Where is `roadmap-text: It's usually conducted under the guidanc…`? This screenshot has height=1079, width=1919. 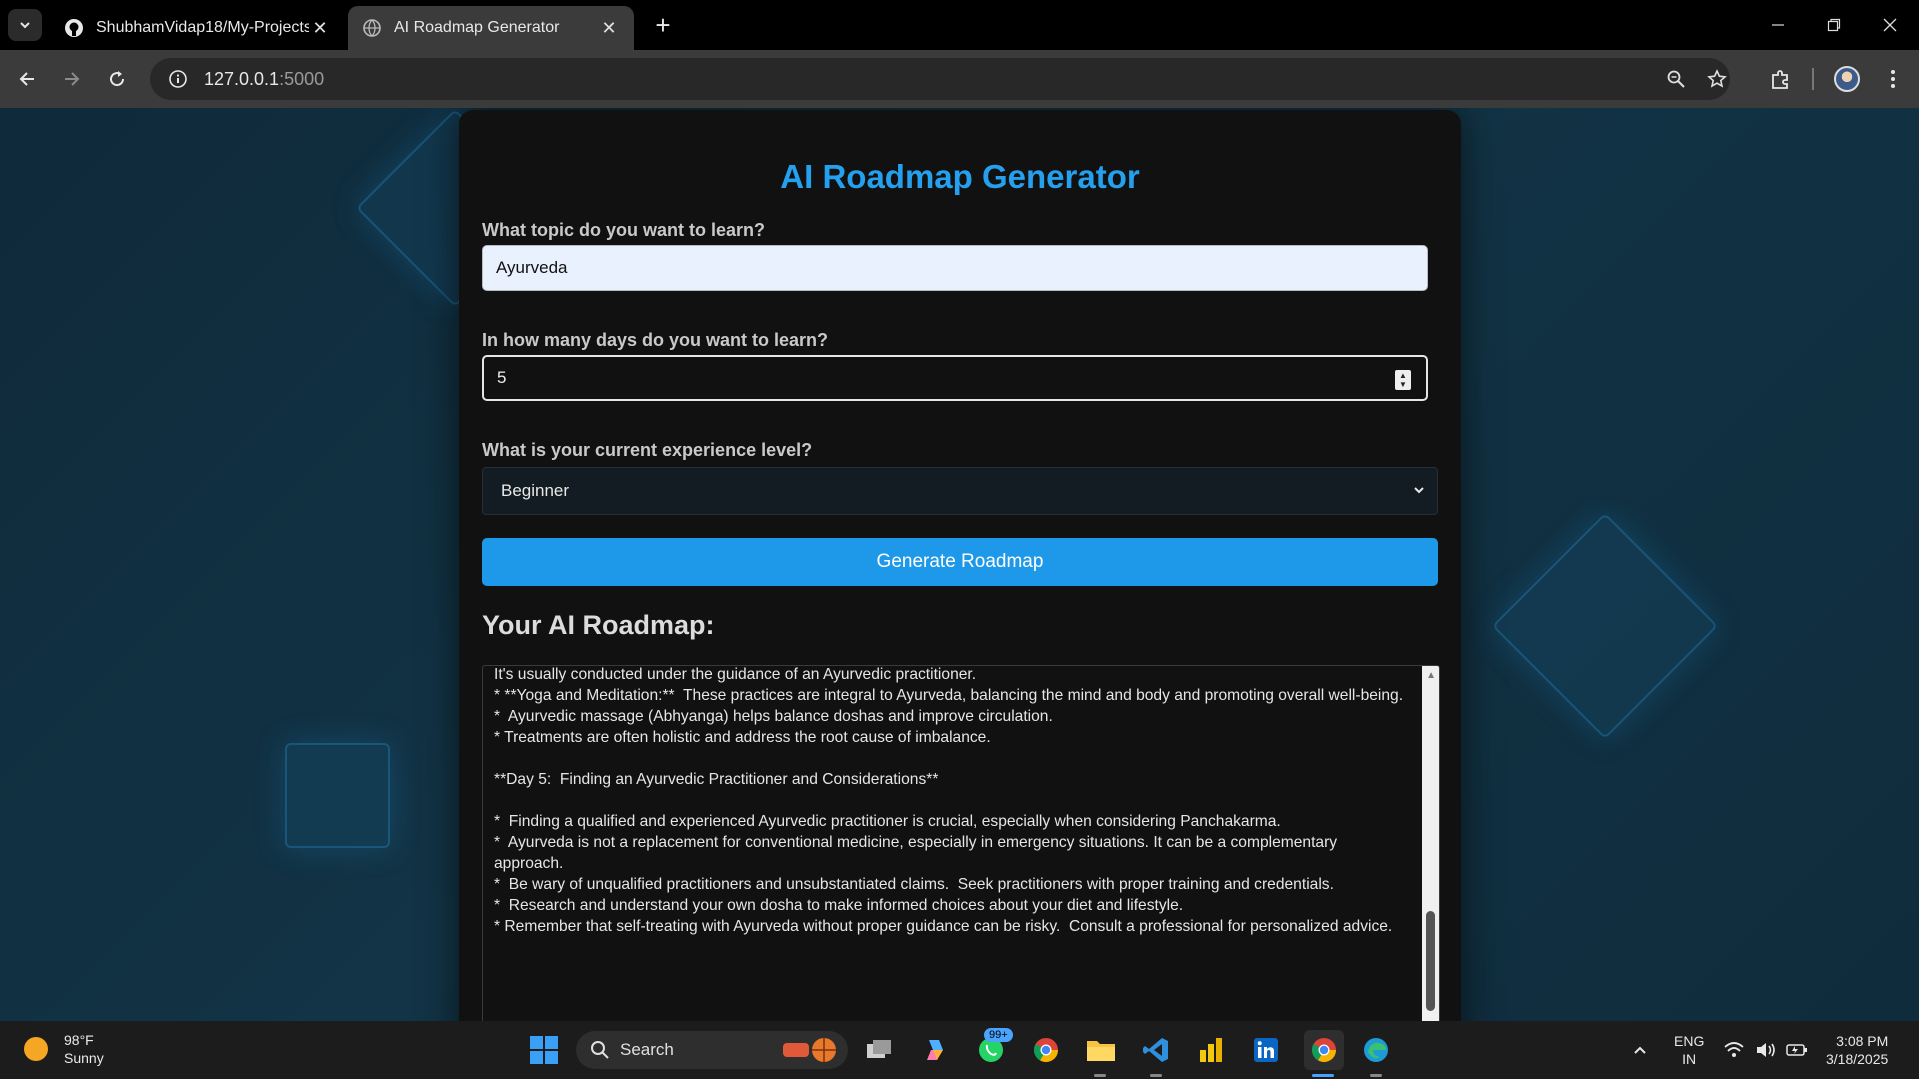
roadmap-text: It's usually conducted under the guidanc… is located at coordinates (949, 800).